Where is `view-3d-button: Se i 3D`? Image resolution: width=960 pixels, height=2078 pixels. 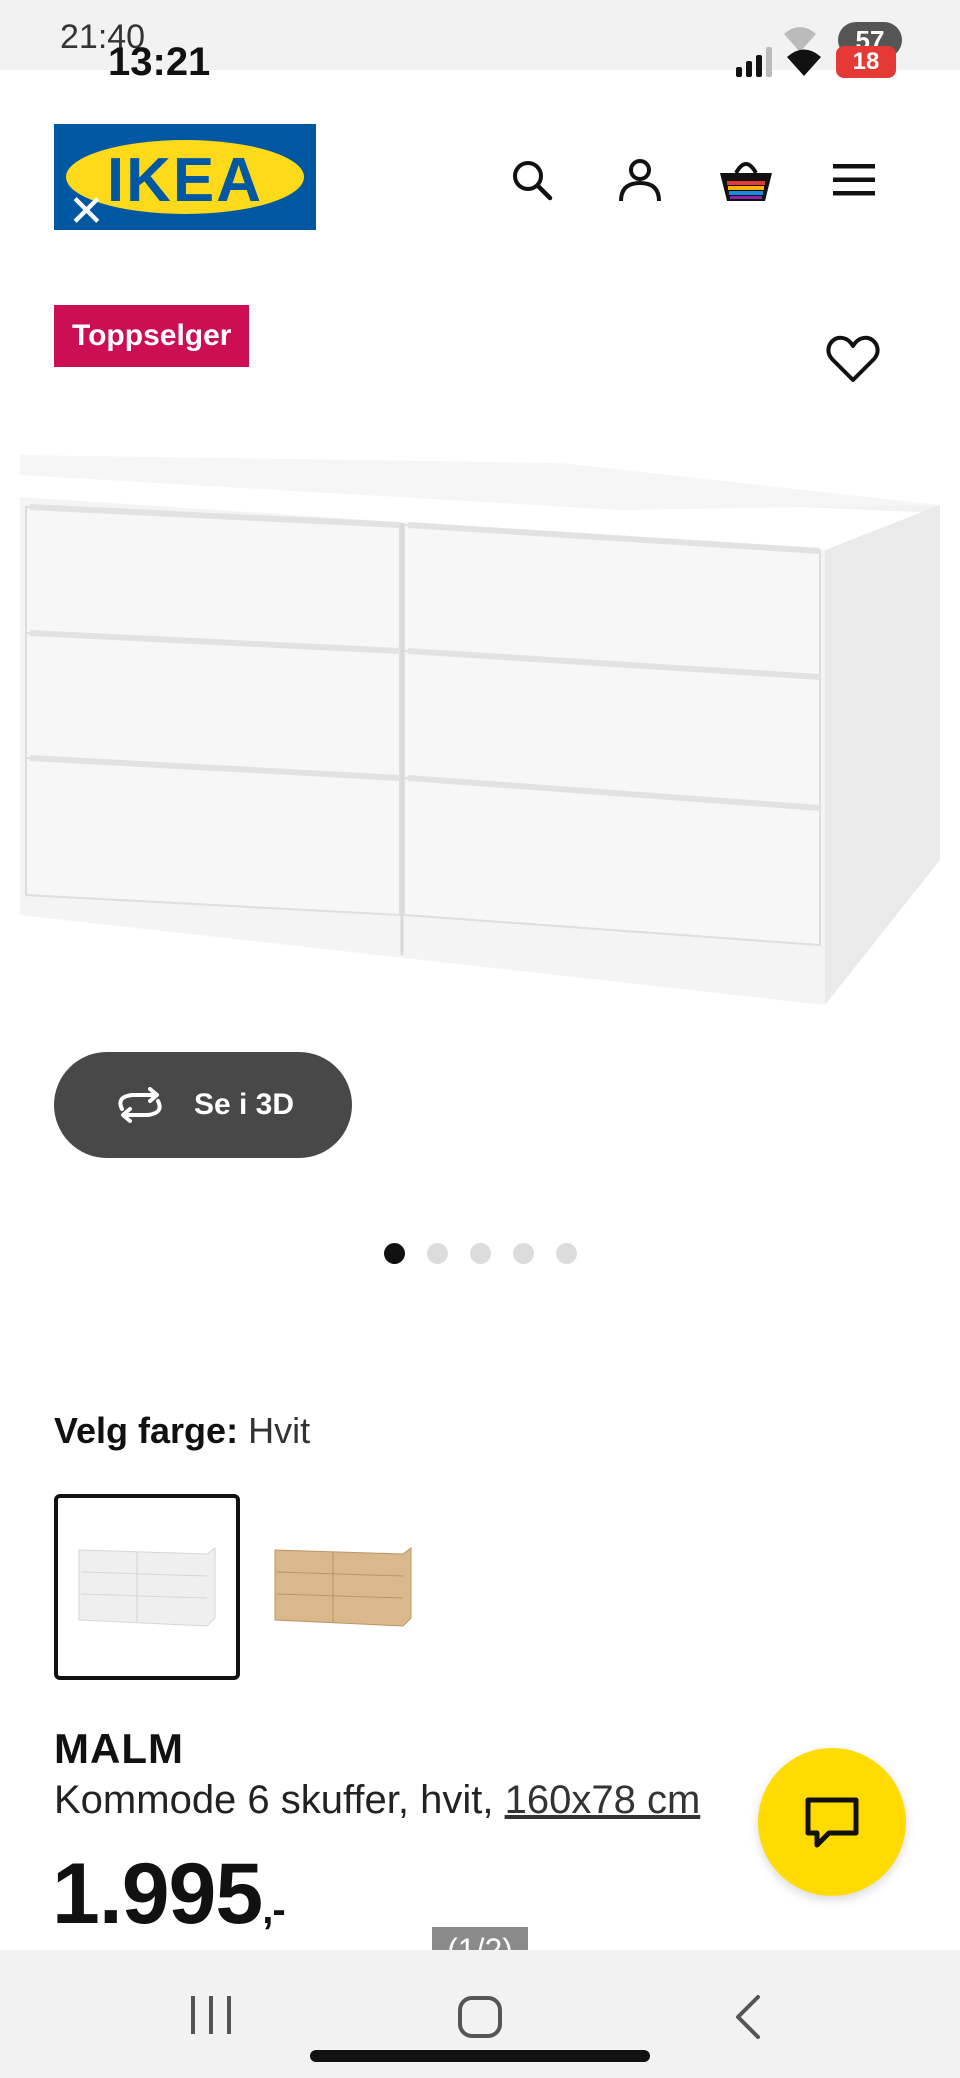
view-3d-button: Se i 3D is located at coordinates (203, 1105).